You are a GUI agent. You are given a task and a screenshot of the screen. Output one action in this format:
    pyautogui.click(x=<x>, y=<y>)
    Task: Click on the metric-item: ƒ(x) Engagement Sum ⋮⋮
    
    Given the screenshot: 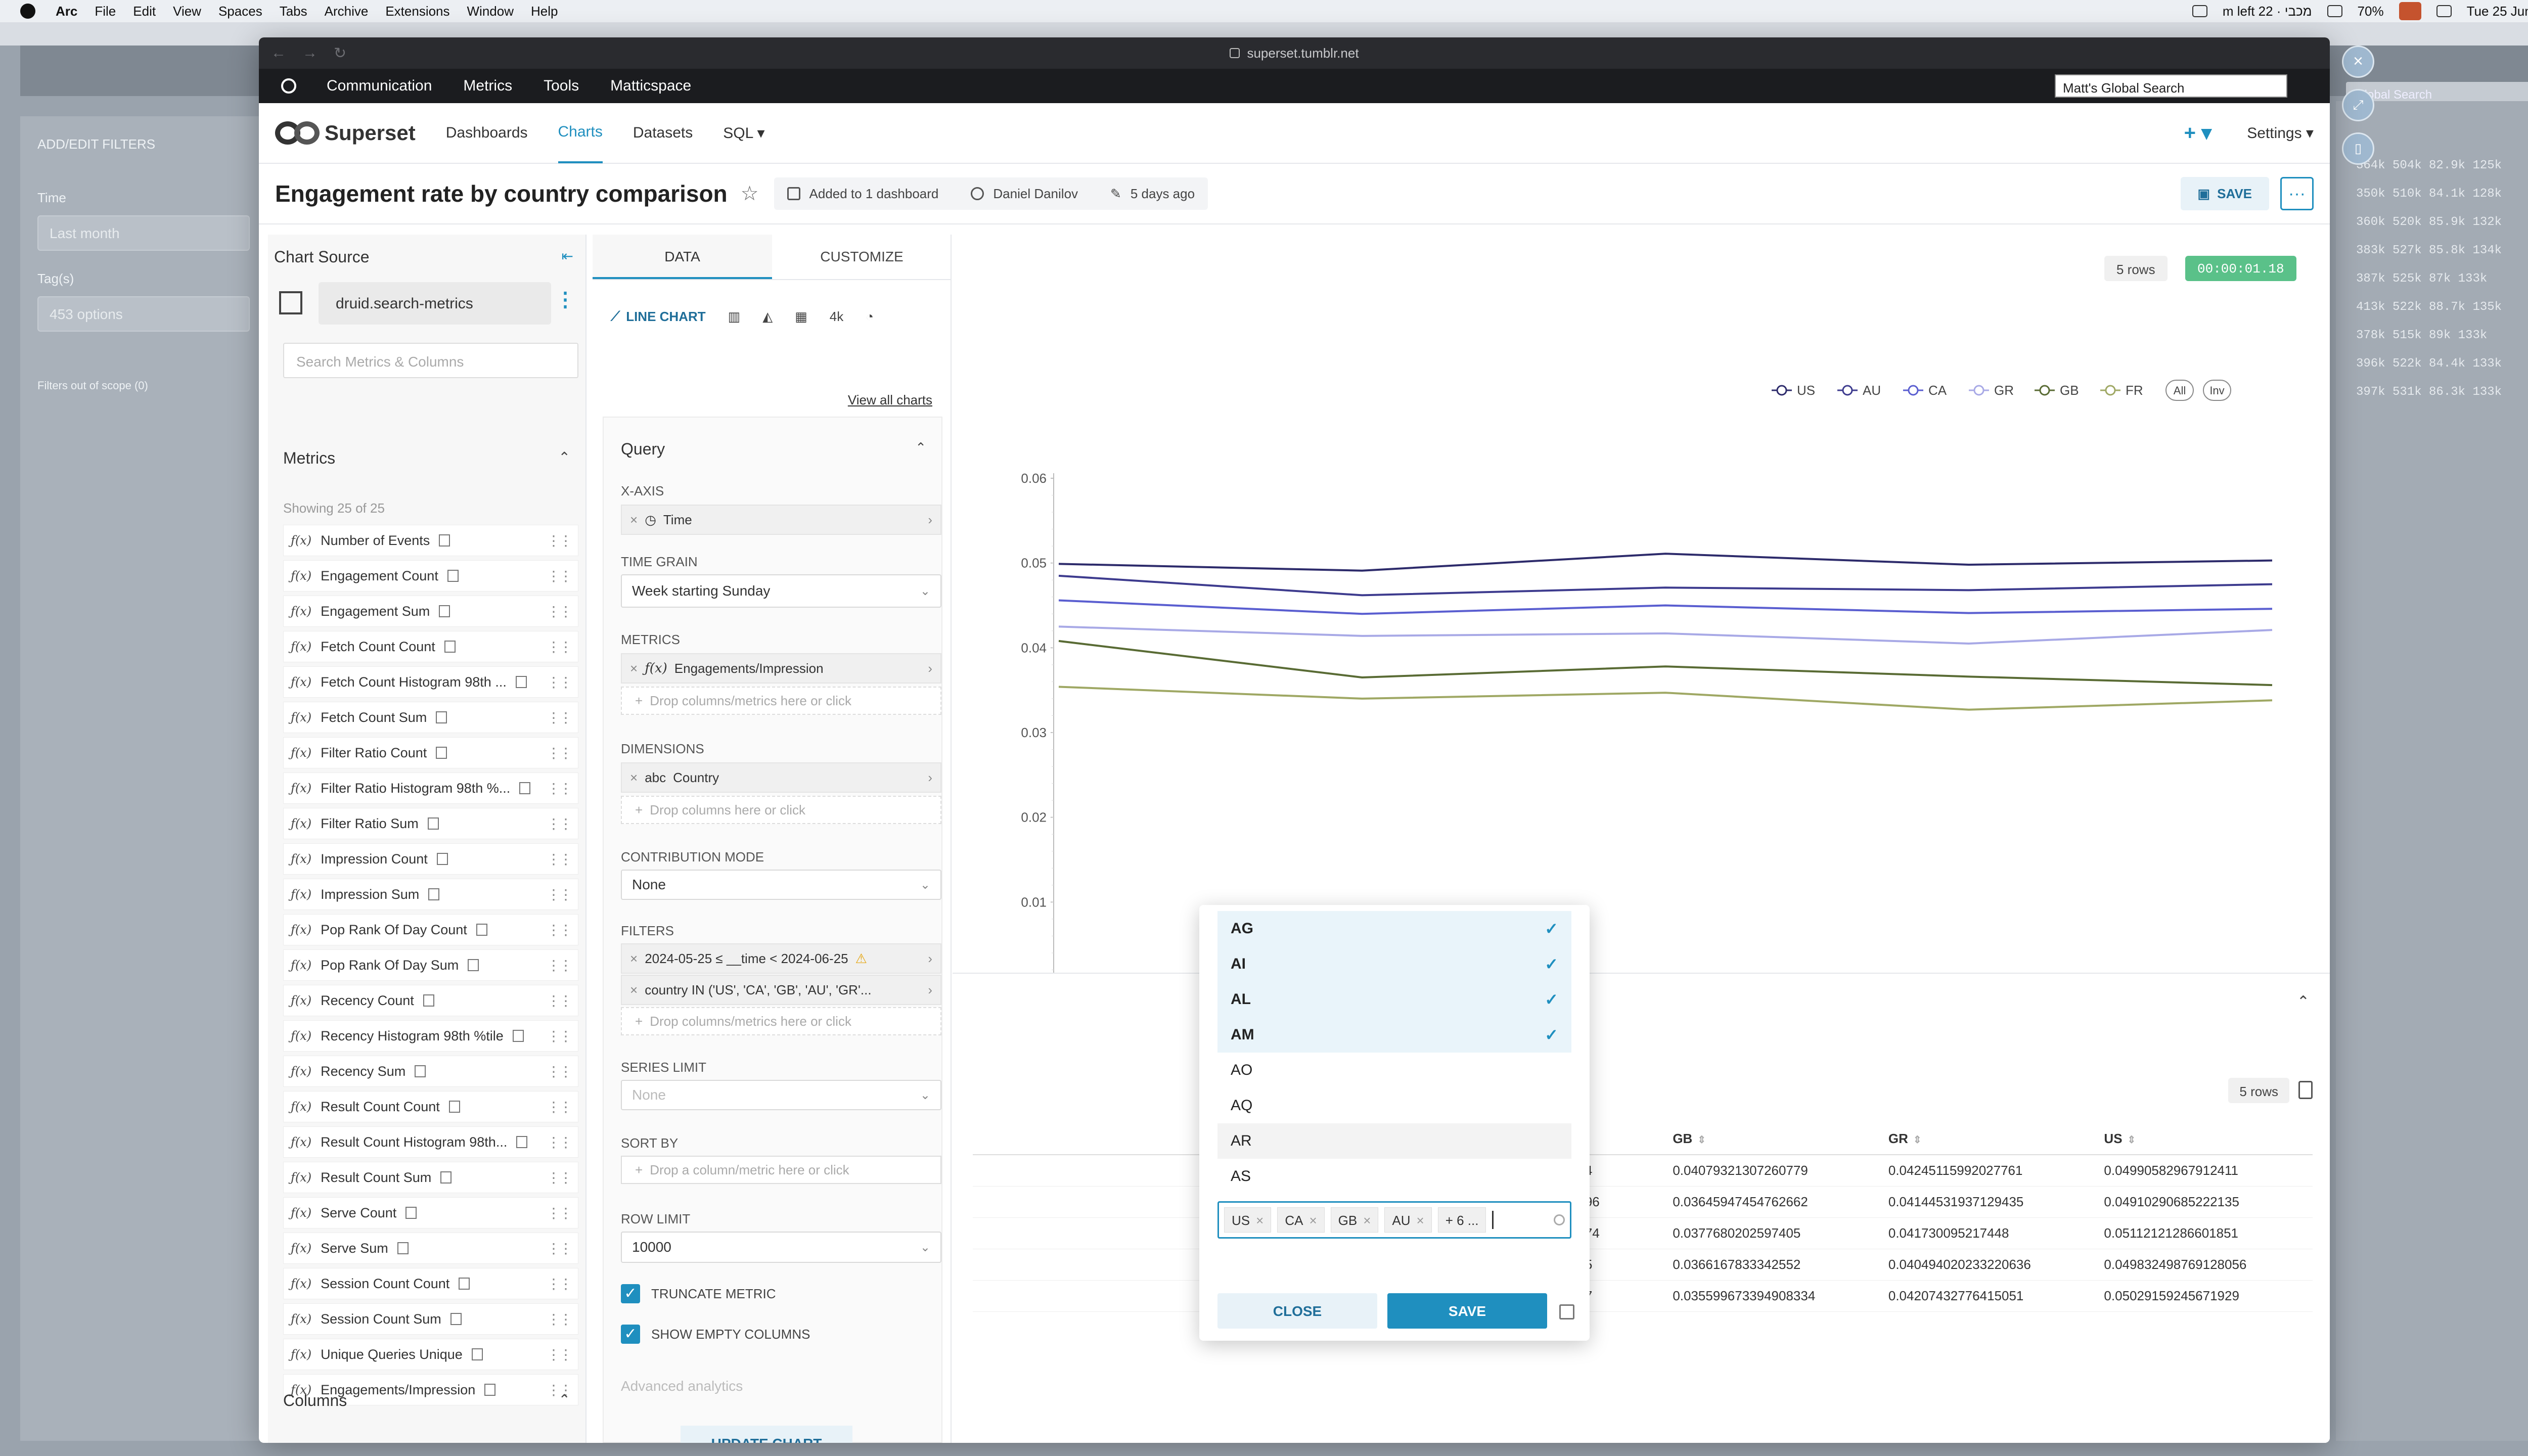 What is the action you would take?
    pyautogui.click(x=431, y=611)
    